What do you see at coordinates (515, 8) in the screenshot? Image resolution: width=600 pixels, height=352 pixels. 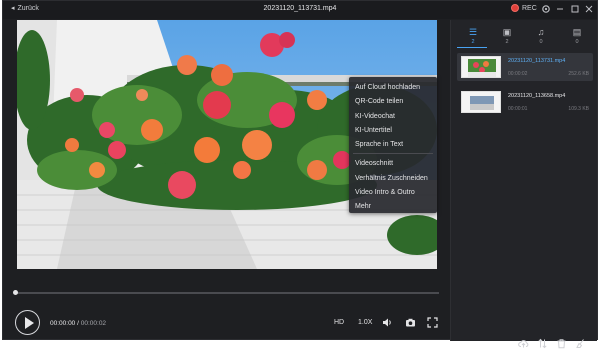 I see `record-icon` at bounding box center [515, 8].